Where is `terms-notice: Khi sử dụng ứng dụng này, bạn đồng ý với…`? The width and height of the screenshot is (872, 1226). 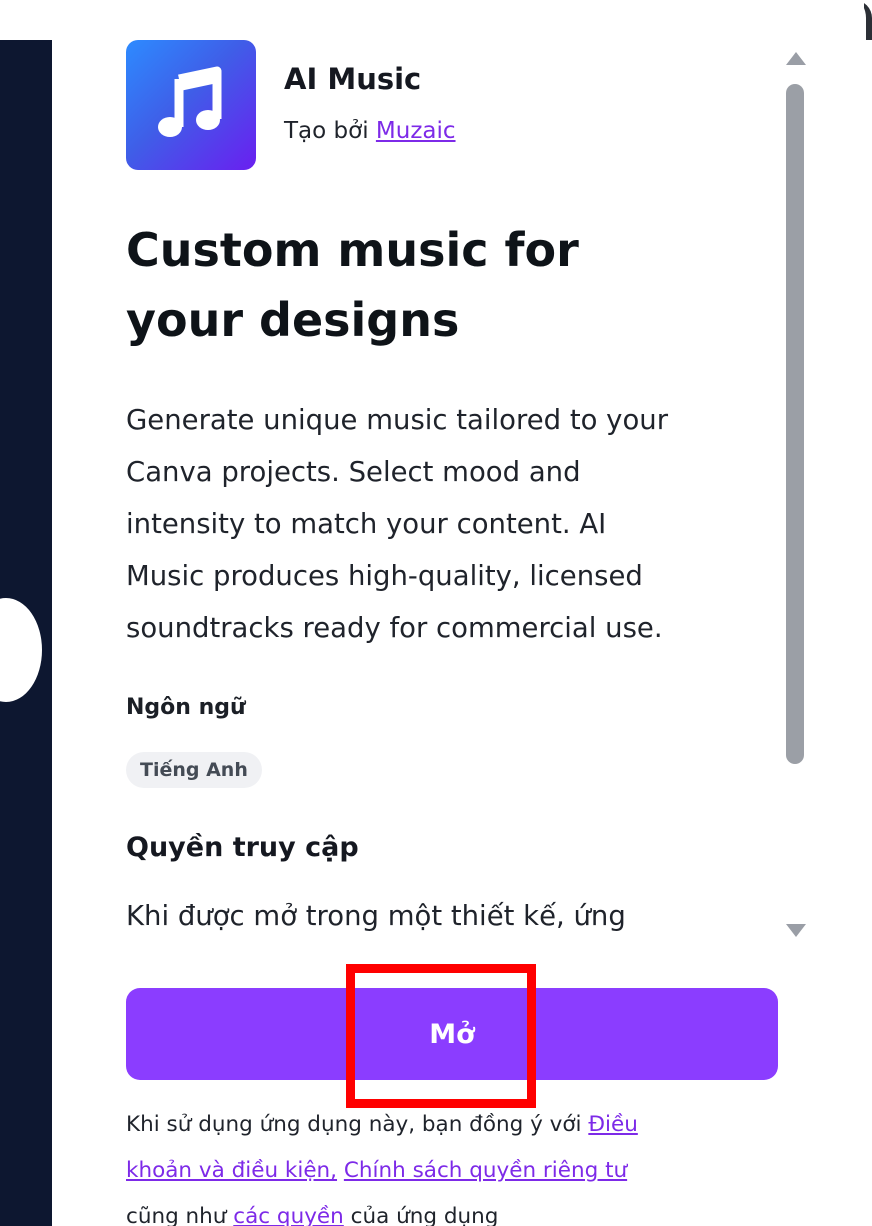 terms-notice: Khi sử dụng ứng dụng này, bạn đồng ý với… is located at coordinates (446, 1164).